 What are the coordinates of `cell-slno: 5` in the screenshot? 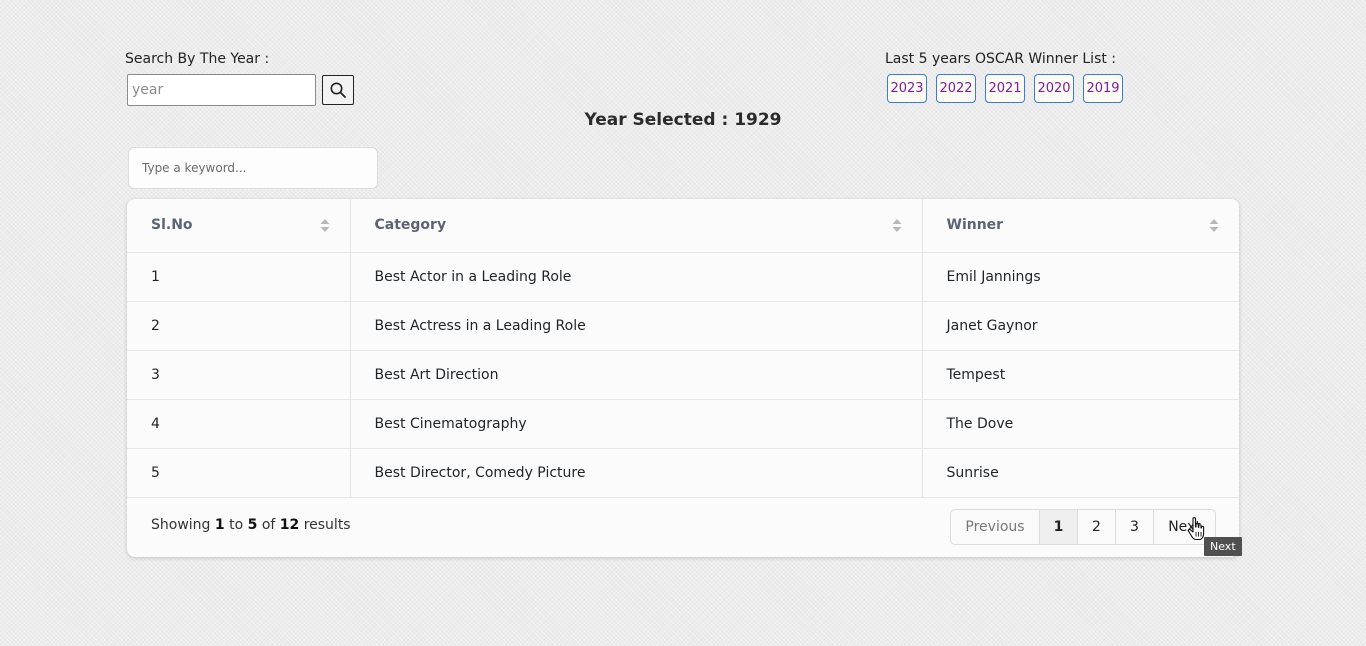 It's located at (238, 473).